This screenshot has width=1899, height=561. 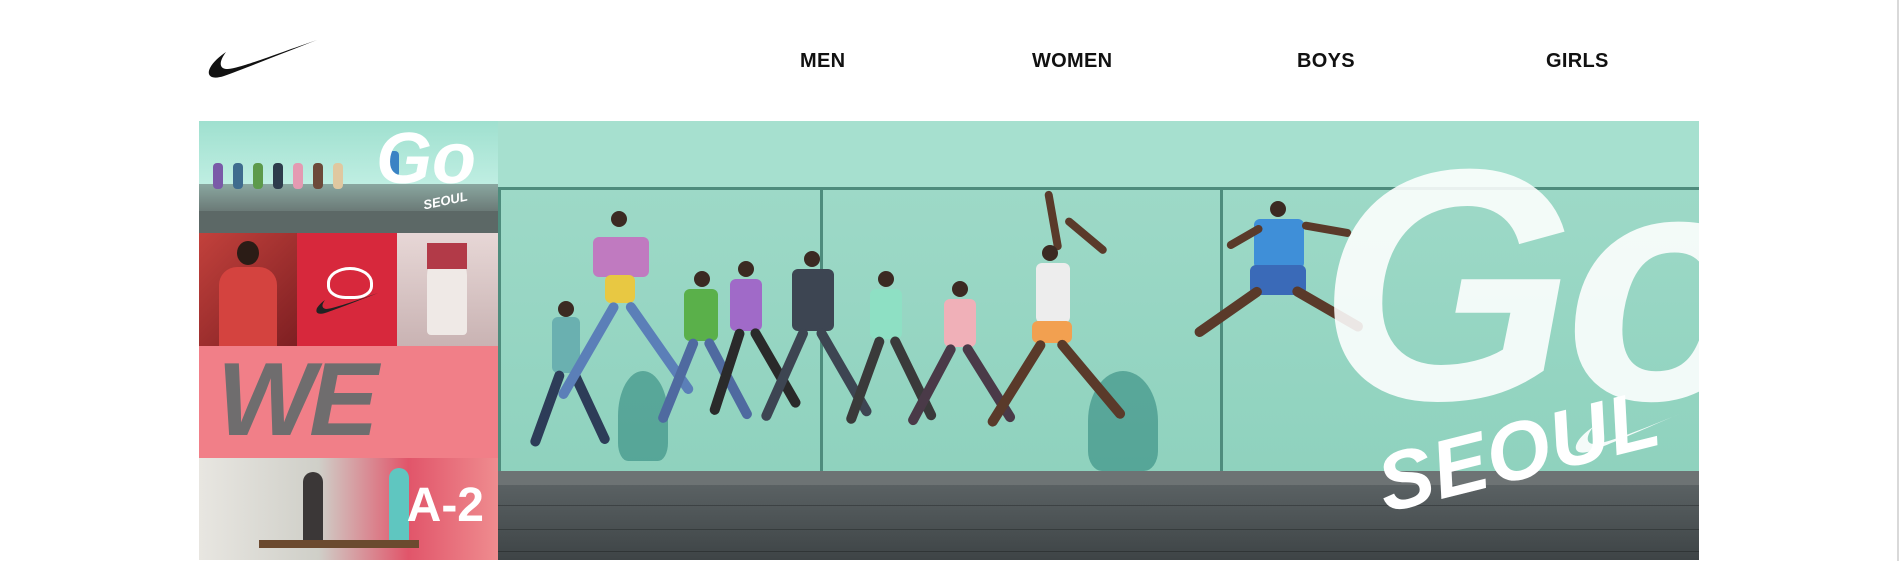 What do you see at coordinates (949, 61) in the screenshot?
I see `main-nav: MEN WOMEN BOYS GIRLS` at bounding box center [949, 61].